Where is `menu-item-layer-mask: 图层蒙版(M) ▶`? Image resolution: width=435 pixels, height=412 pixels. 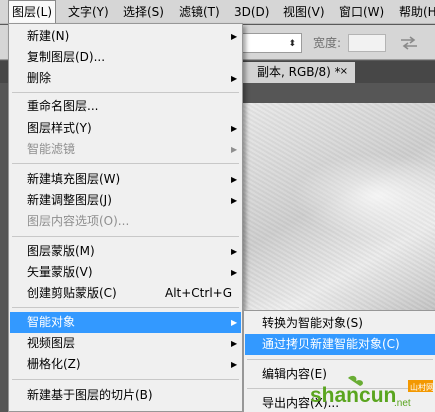
menu-item-layer-mask: 图层蒙版(M) ▶ is located at coordinates (125, 251).